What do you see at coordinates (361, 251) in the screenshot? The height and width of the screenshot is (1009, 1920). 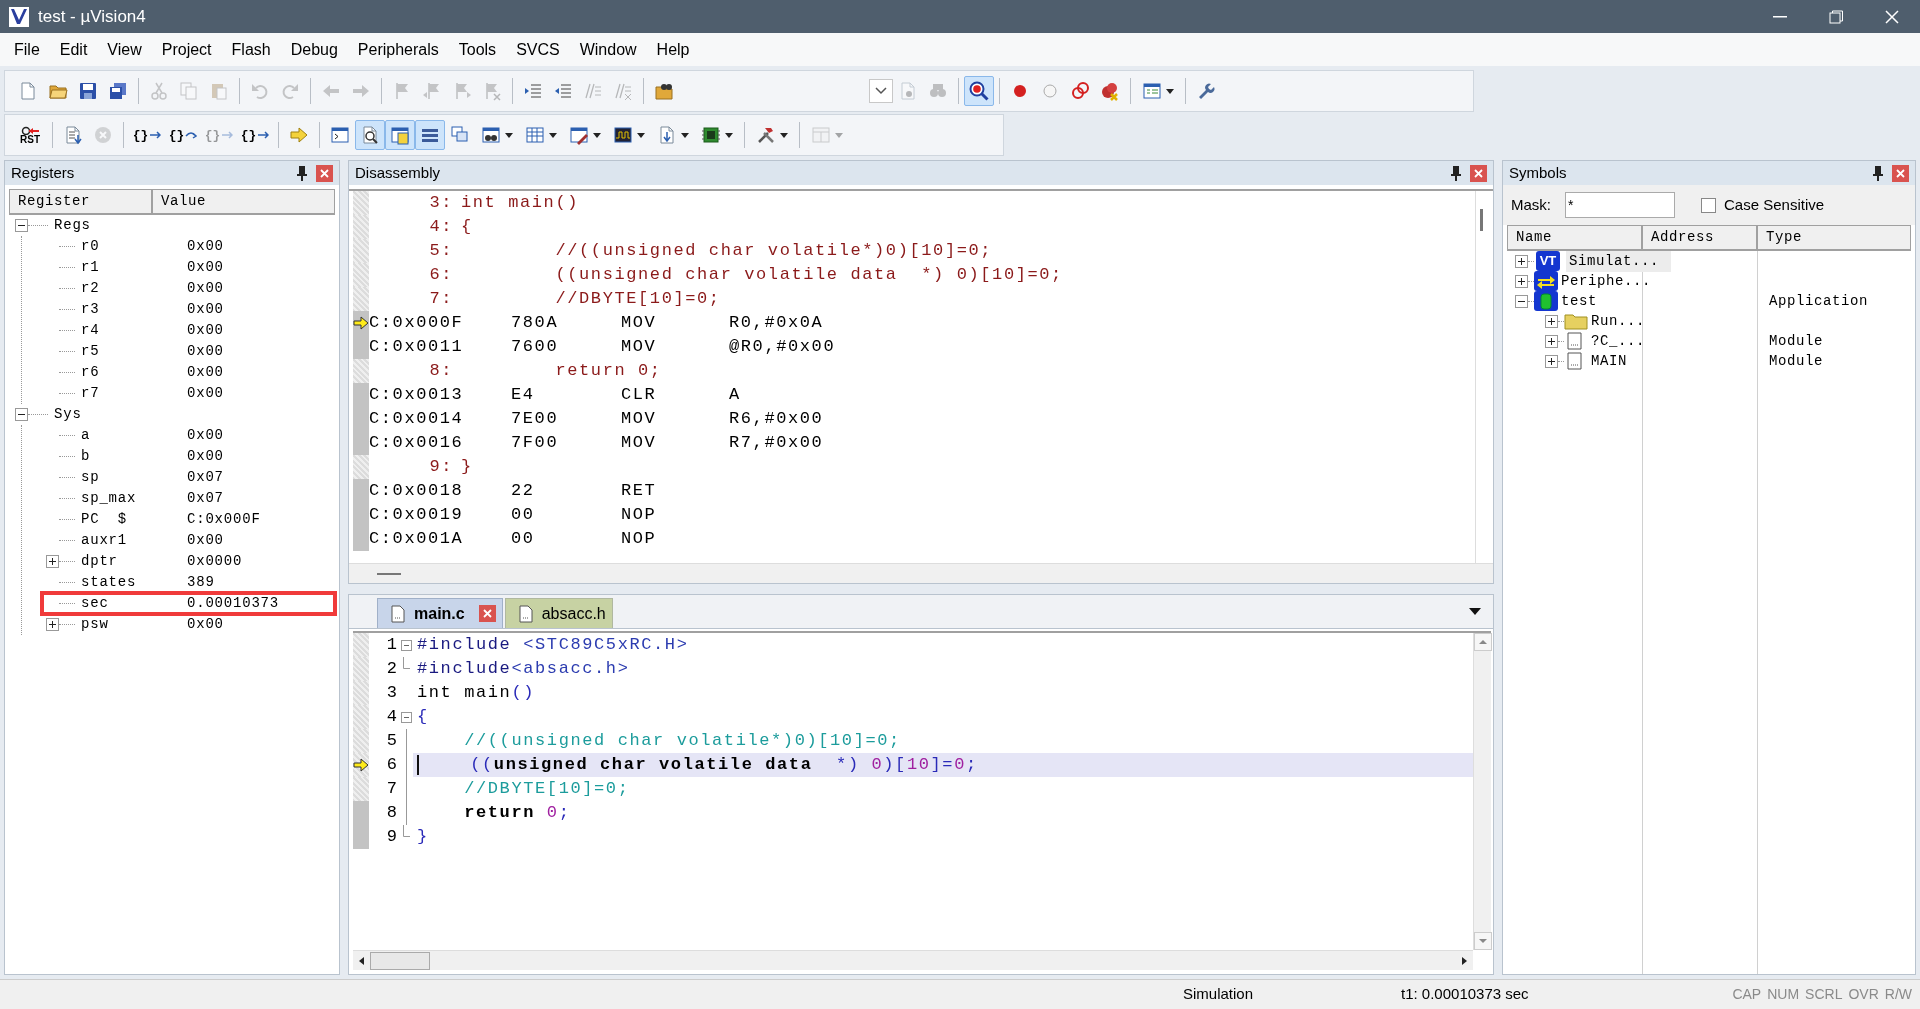 I see `gutter-cell` at bounding box center [361, 251].